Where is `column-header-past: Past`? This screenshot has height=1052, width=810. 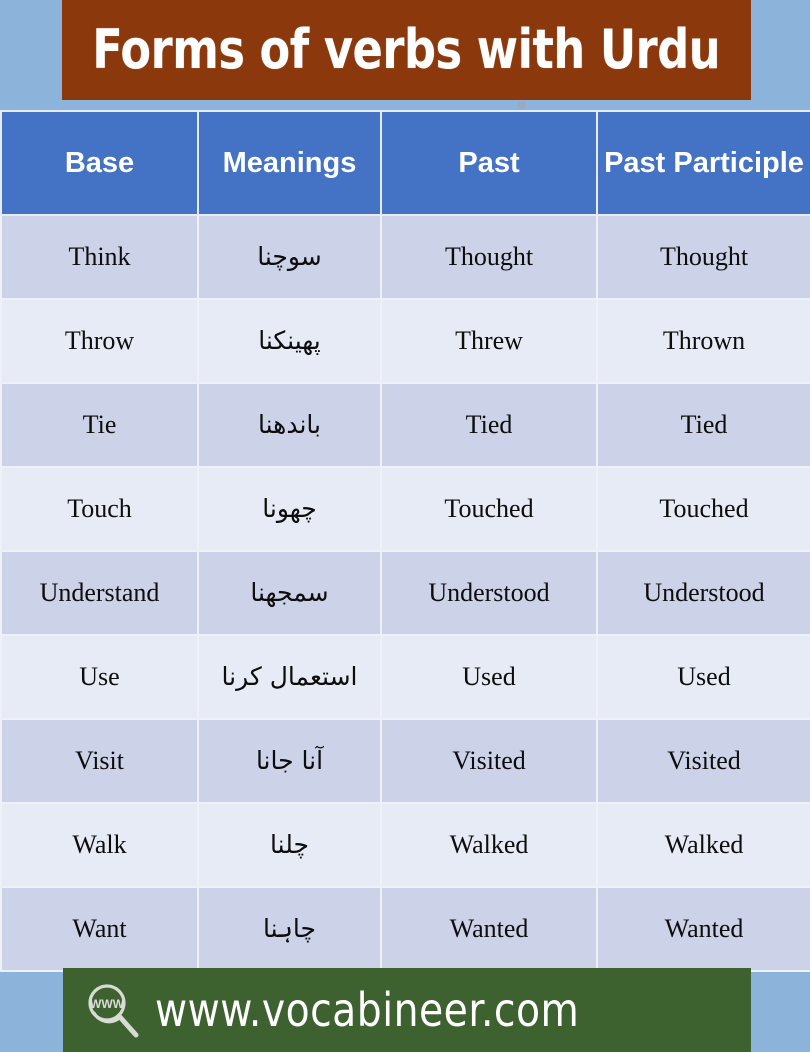 column-header-past: Past is located at coordinates (489, 163).